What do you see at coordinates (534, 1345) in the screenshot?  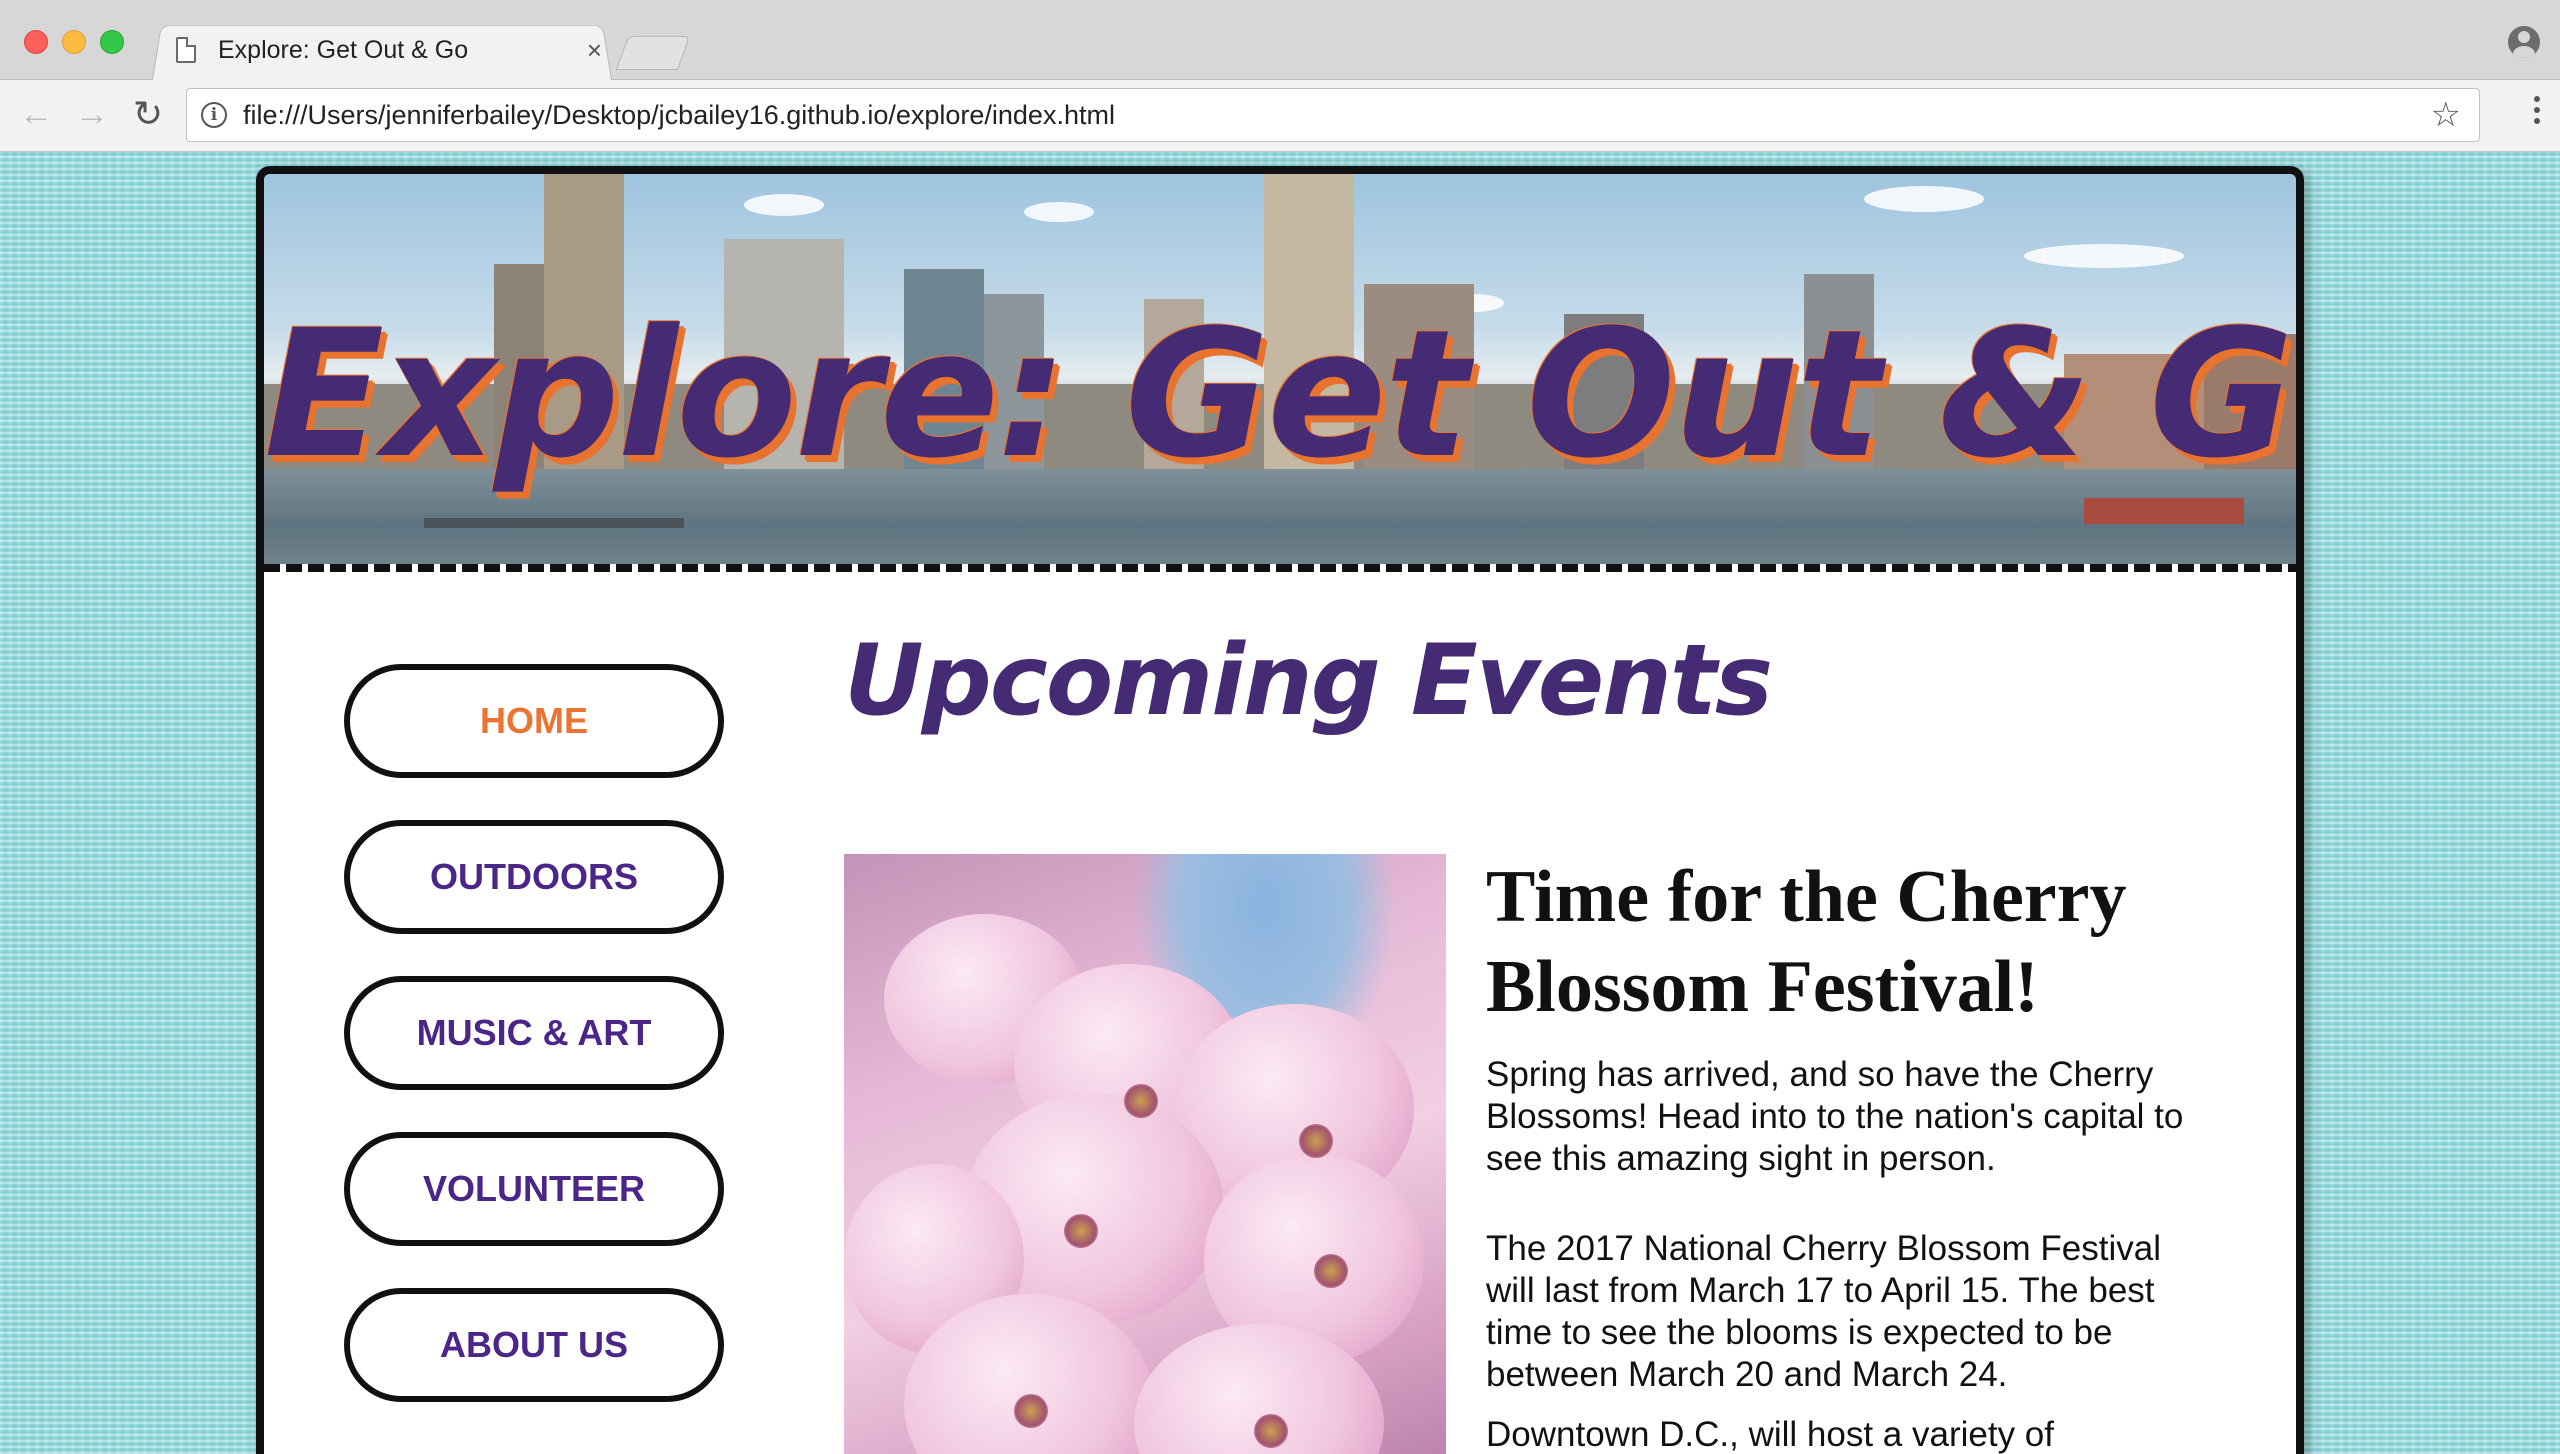 I see `nav-about-us-button: ABOUT US` at bounding box center [534, 1345].